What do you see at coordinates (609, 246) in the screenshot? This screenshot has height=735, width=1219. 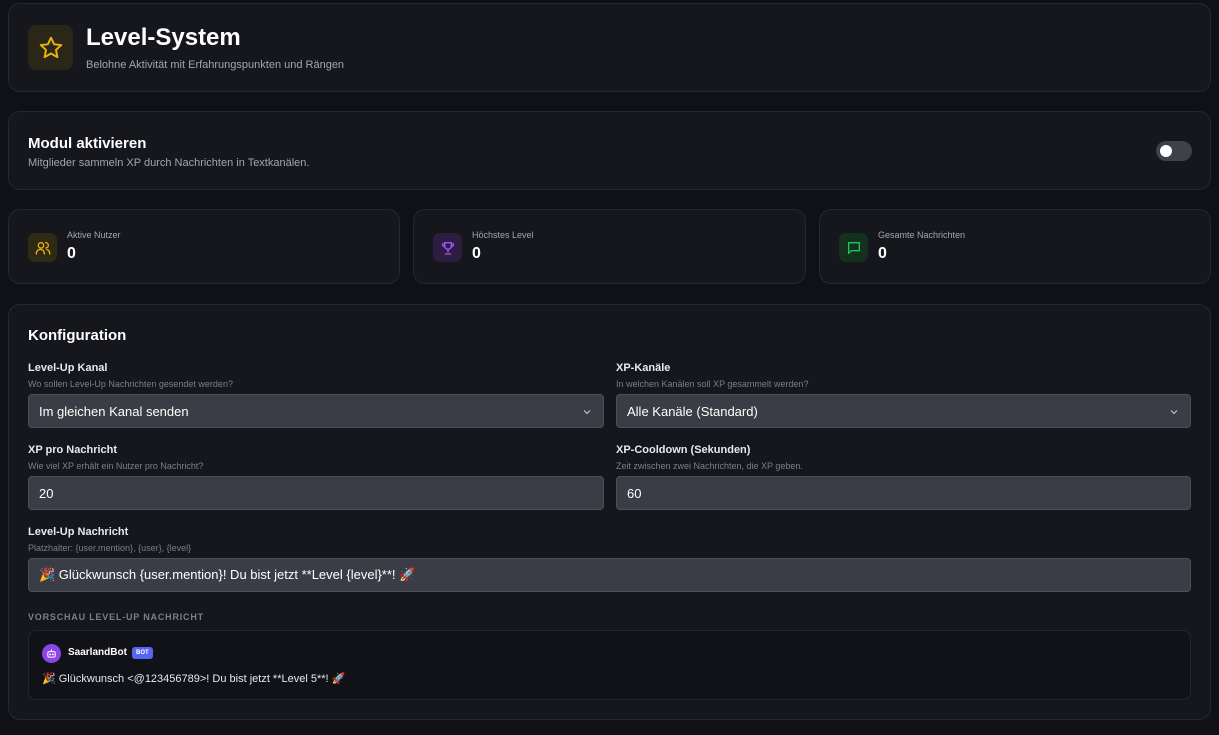 I see `stat-card-highest-level: Höchstes Level 0` at bounding box center [609, 246].